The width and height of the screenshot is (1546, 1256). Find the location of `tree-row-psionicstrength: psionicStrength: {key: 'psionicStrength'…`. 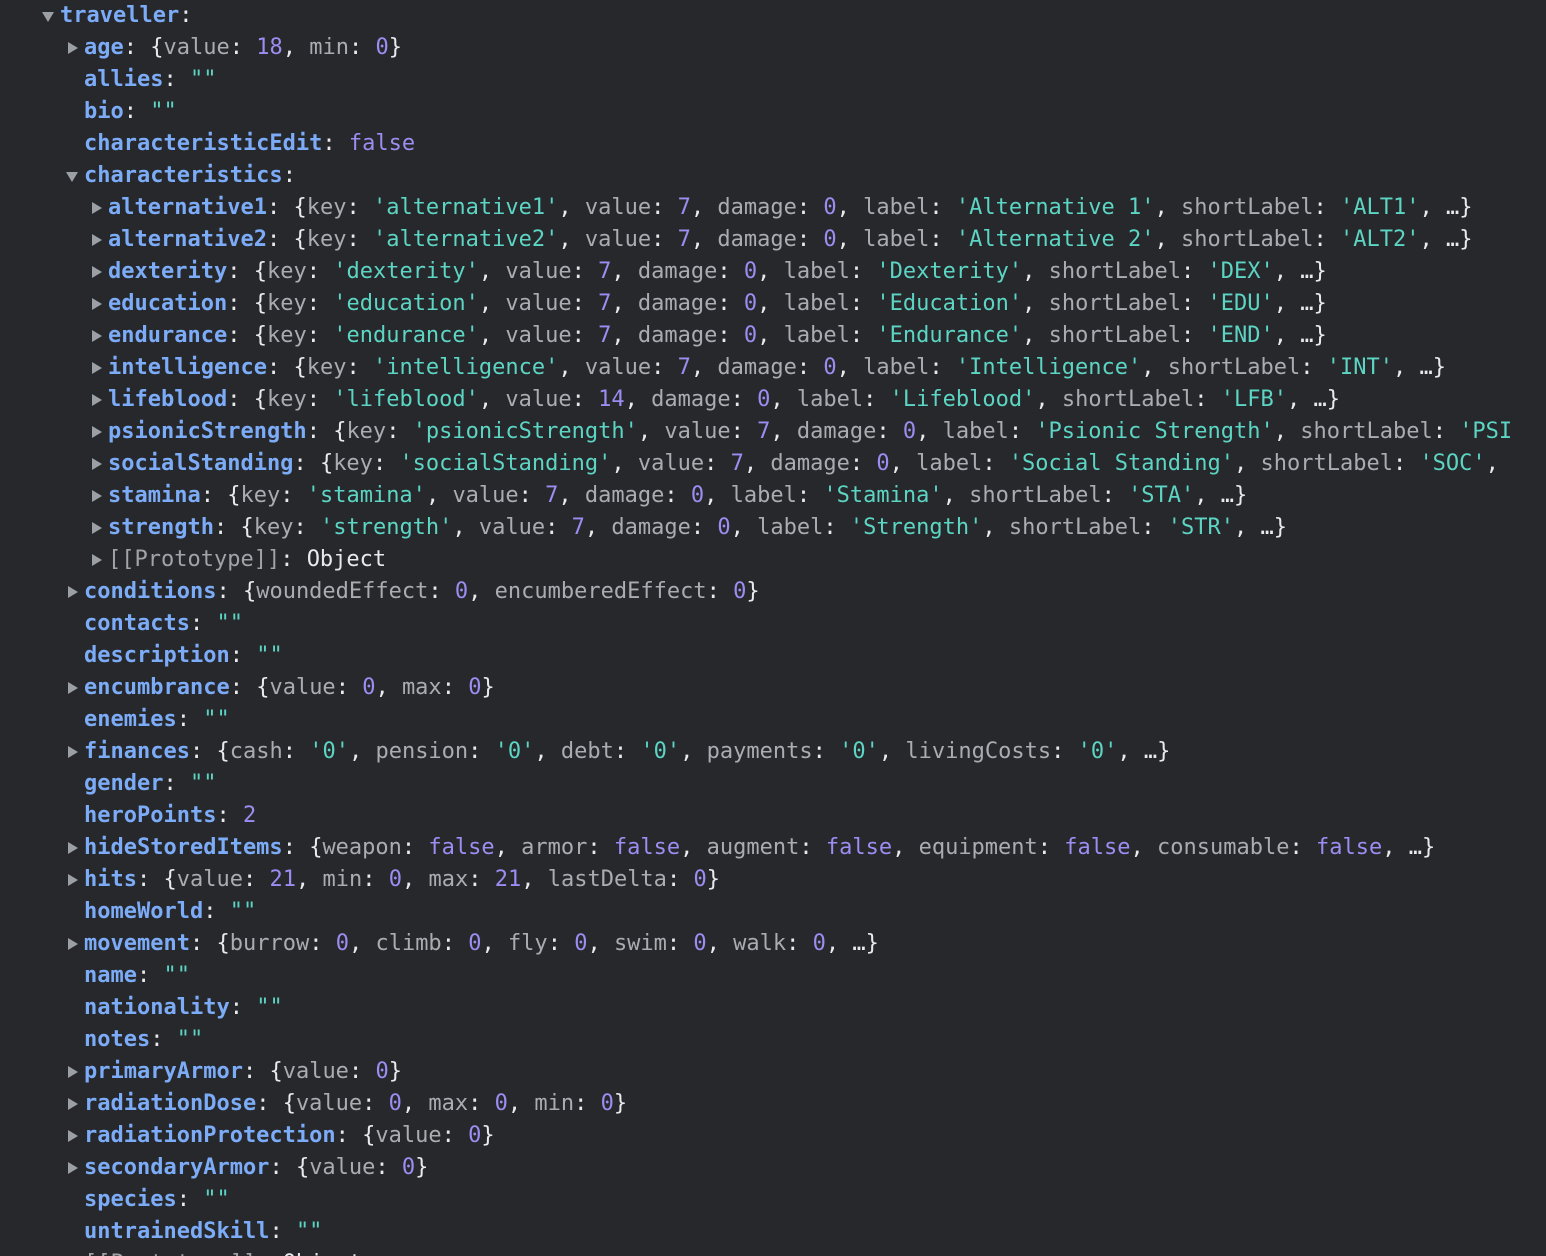

tree-row-psionicstrength: psionicStrength: {key: 'psionicStrength'… is located at coordinates (773, 432).